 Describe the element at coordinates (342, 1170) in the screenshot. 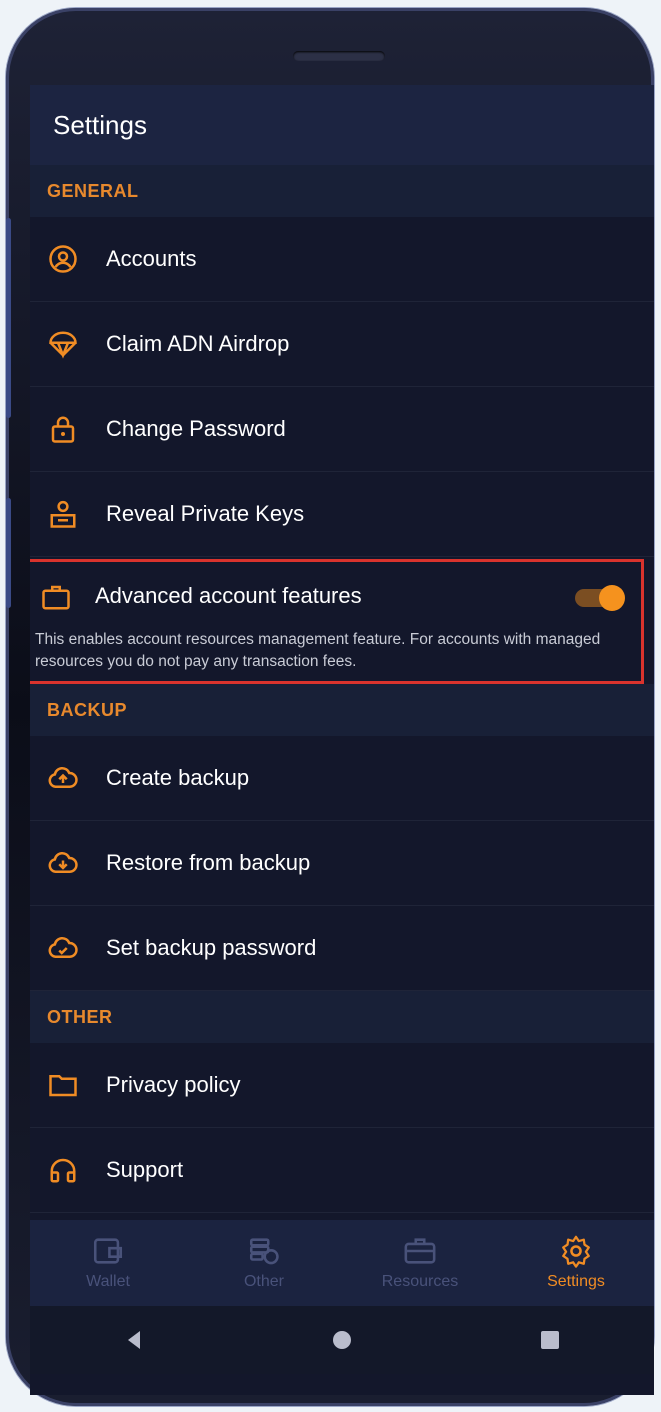

I see `settings-item-support: Support` at that location.